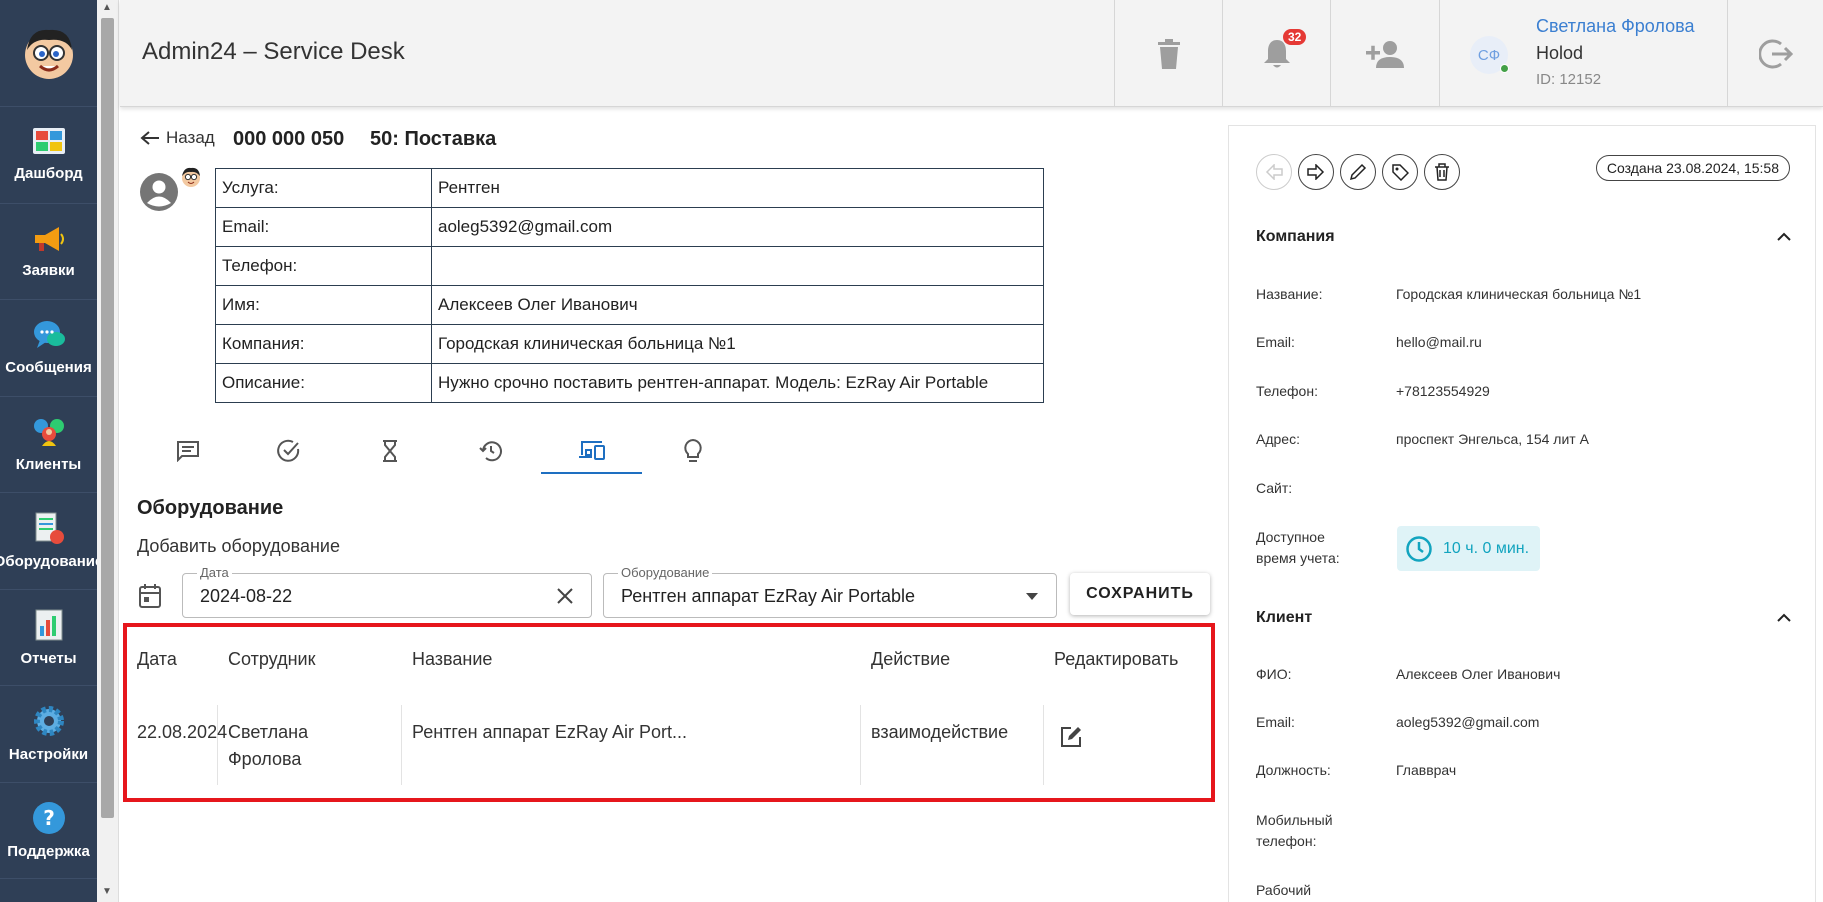 This screenshot has width=1823, height=902. Describe the element at coordinates (107, 418) in the screenshot. I see `scrollbar-thumb` at that location.